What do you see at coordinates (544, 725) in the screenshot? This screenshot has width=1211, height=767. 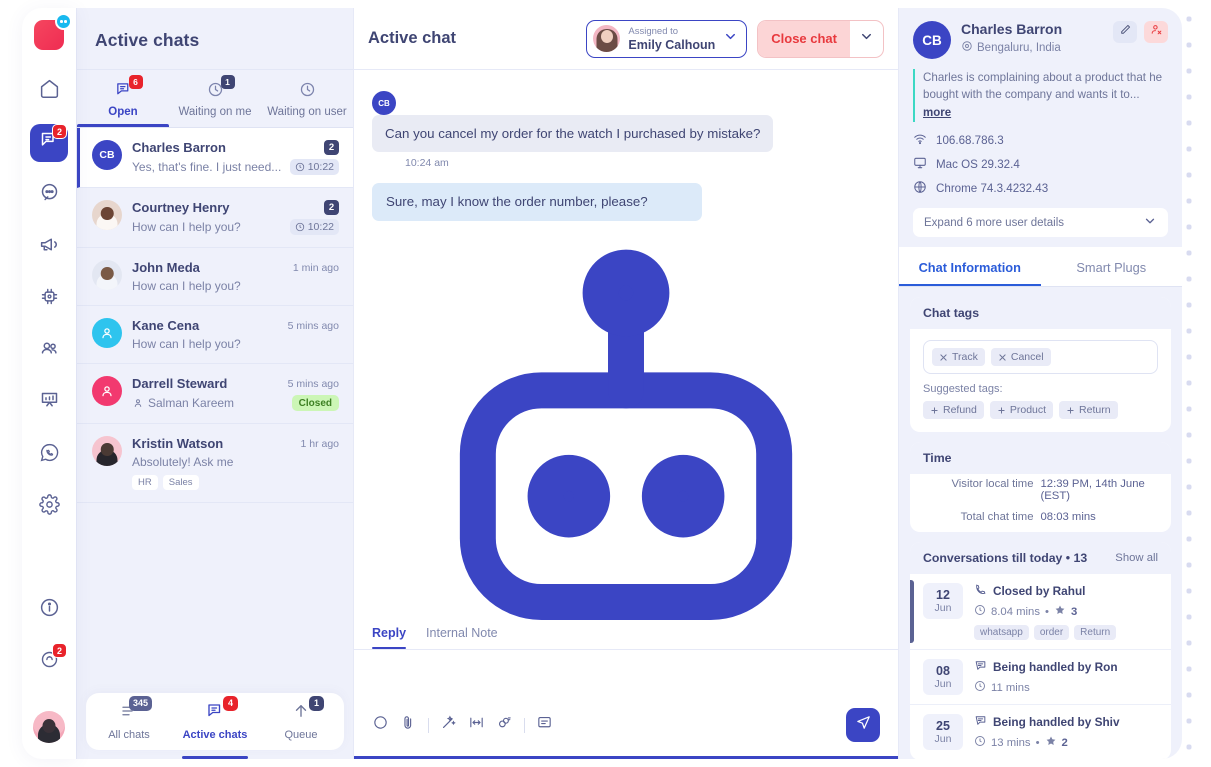 I see `canned-response-icon` at bounding box center [544, 725].